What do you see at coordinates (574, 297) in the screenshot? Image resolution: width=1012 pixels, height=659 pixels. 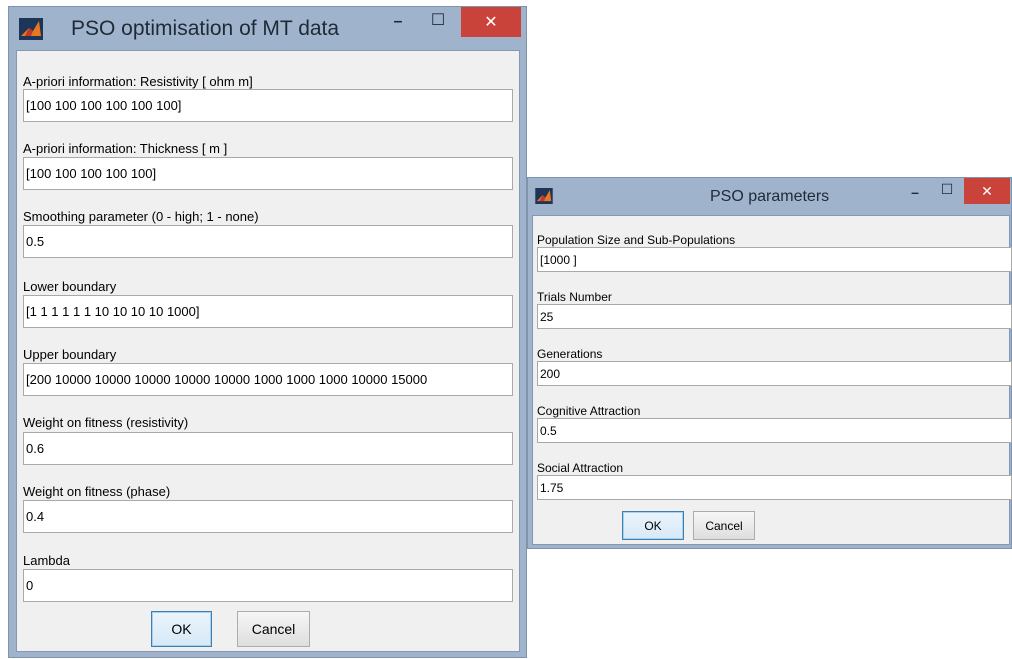 I see `trials-number-label: Trials Number` at bounding box center [574, 297].